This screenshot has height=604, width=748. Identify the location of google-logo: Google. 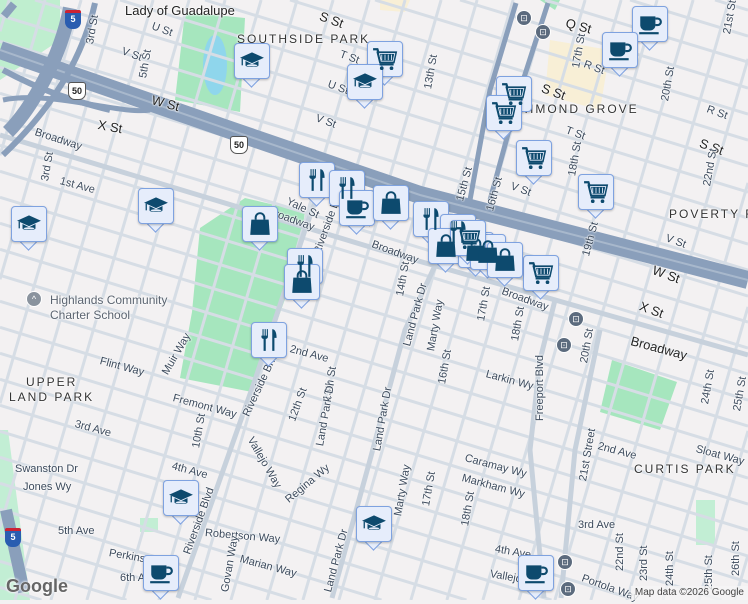
(37, 586).